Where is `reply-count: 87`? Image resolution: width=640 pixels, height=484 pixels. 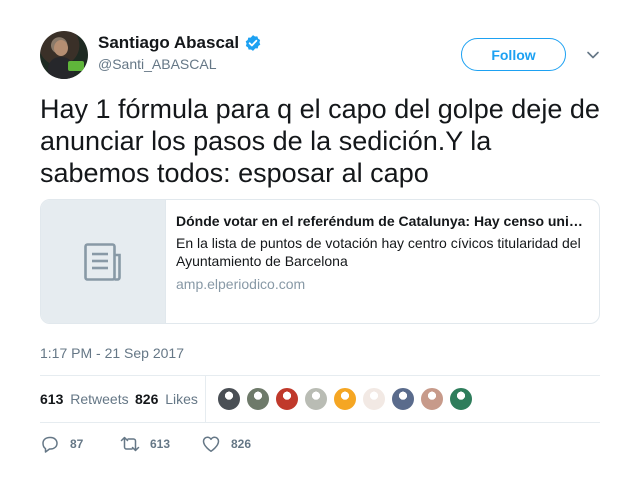 reply-count: 87 is located at coordinates (77, 444).